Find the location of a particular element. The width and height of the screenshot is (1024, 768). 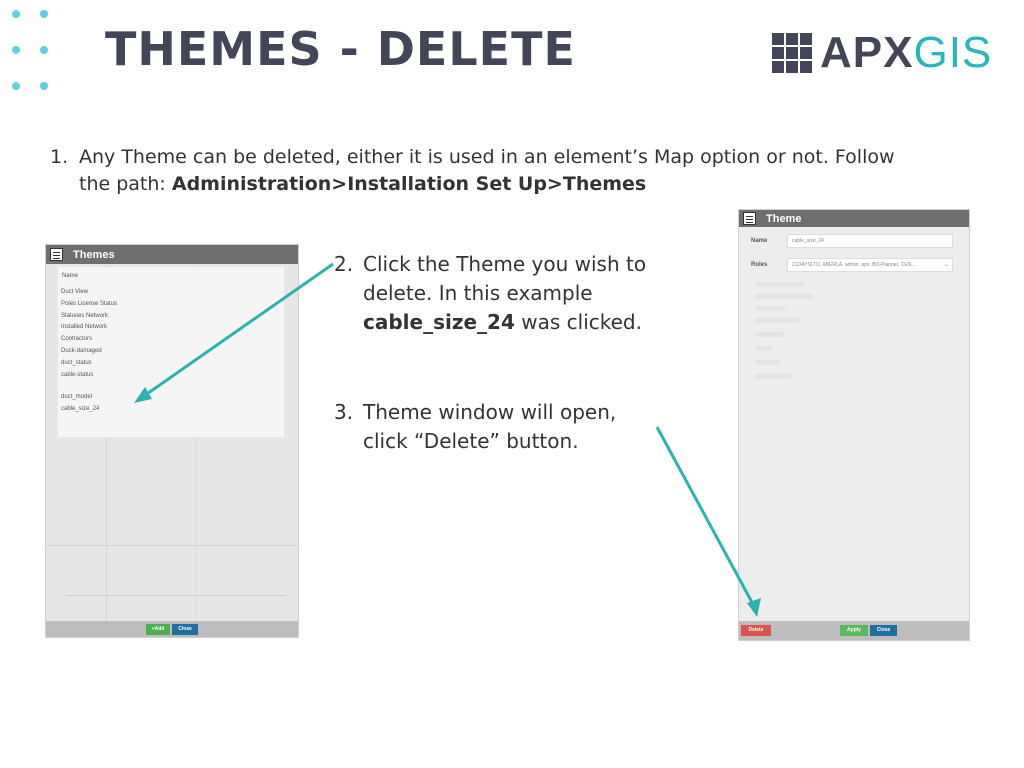

arrow-to-delete-button is located at coordinates (708, 521).